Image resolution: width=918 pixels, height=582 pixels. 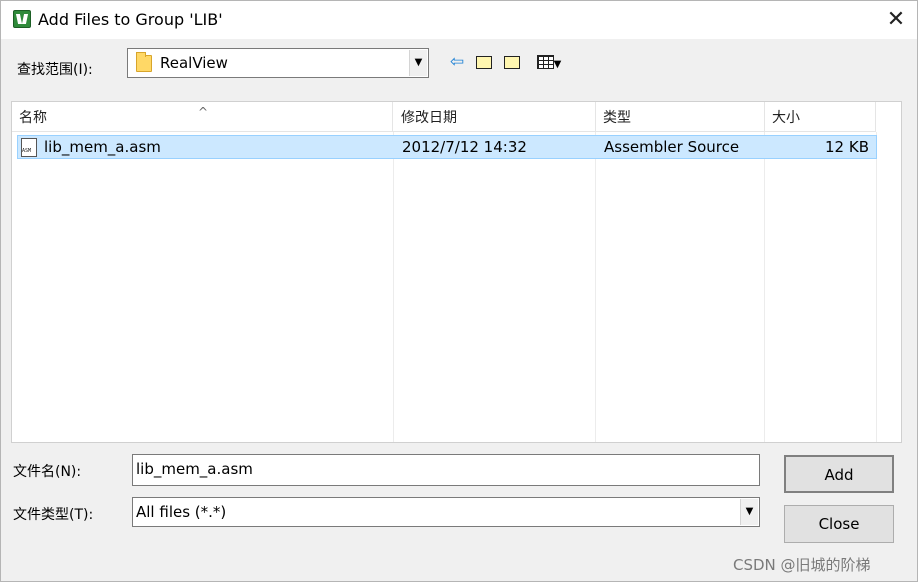 I want to click on file-size: 12 KB, so click(x=847, y=147).